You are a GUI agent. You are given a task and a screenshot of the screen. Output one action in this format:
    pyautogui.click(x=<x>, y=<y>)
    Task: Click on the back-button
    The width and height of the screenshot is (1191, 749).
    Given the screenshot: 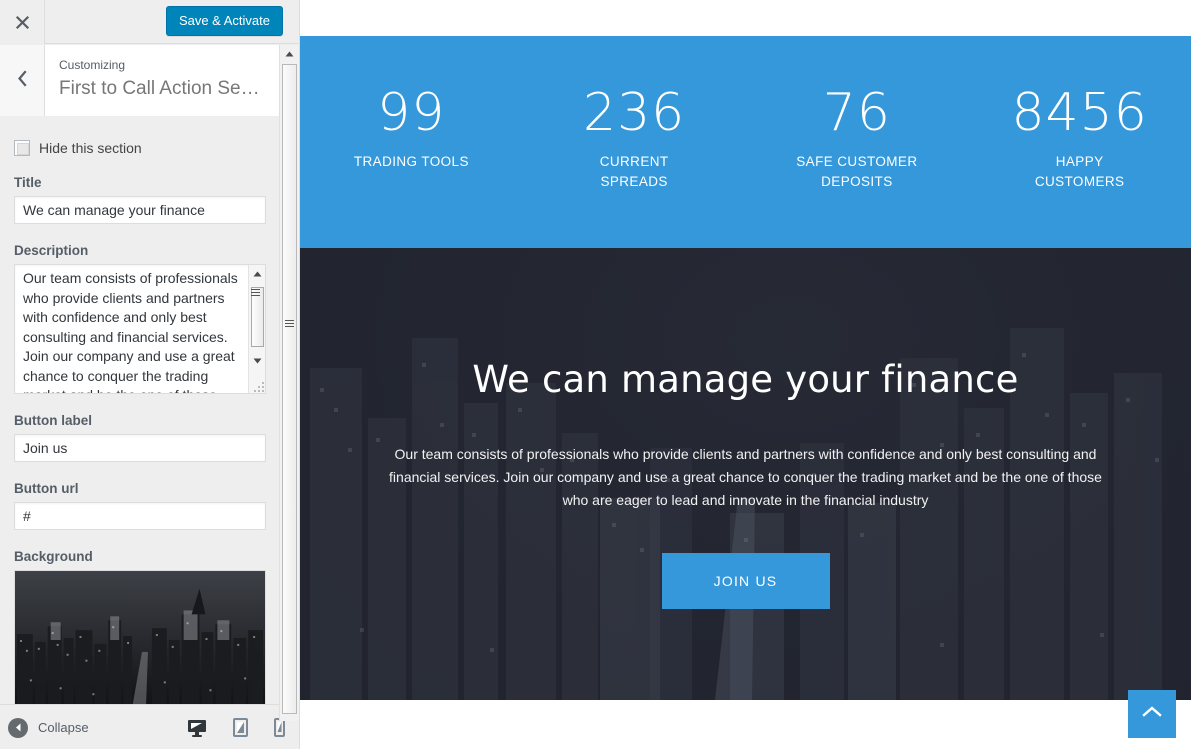 What is the action you would take?
    pyautogui.click(x=22, y=80)
    